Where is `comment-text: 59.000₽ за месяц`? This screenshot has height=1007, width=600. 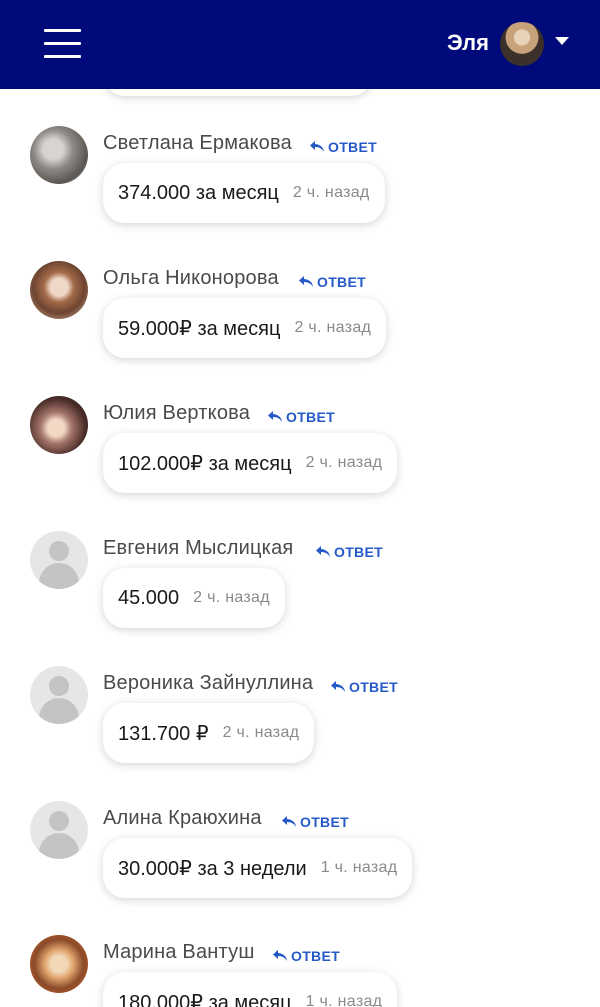 comment-text: 59.000₽ за месяц is located at coordinates (199, 328).